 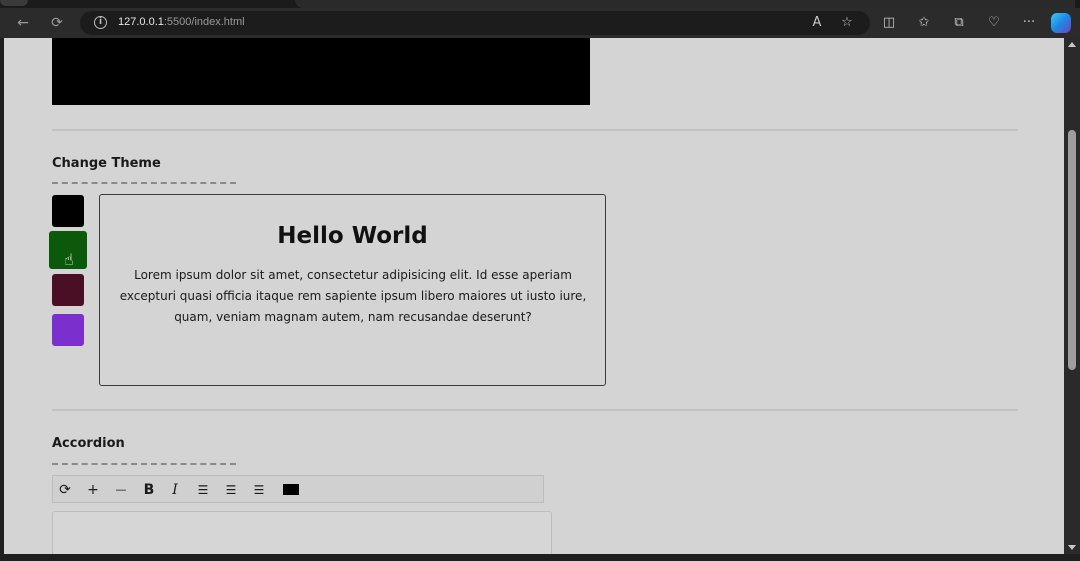 What do you see at coordinates (69, 259) in the screenshot?
I see `hand-cursor-icon: ☝` at bounding box center [69, 259].